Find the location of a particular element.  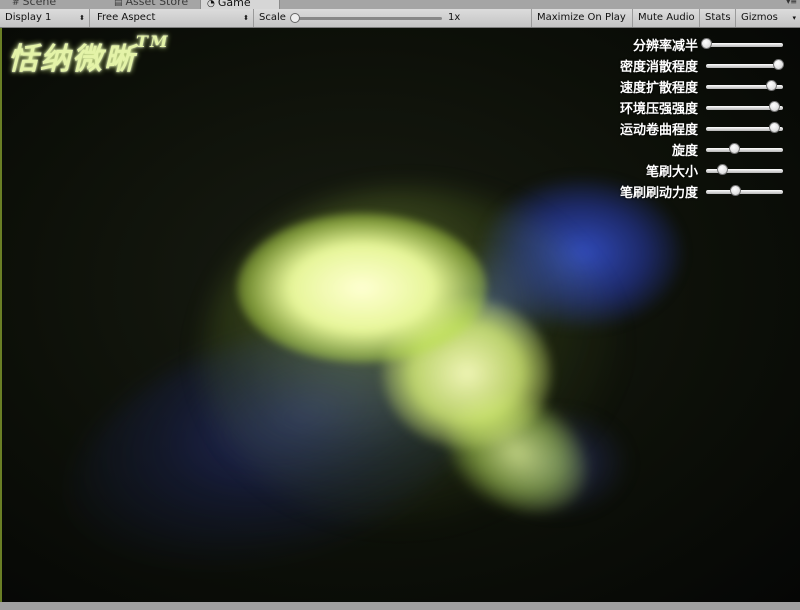

slider-row: 密度消散程度 is located at coordinates (697, 65).